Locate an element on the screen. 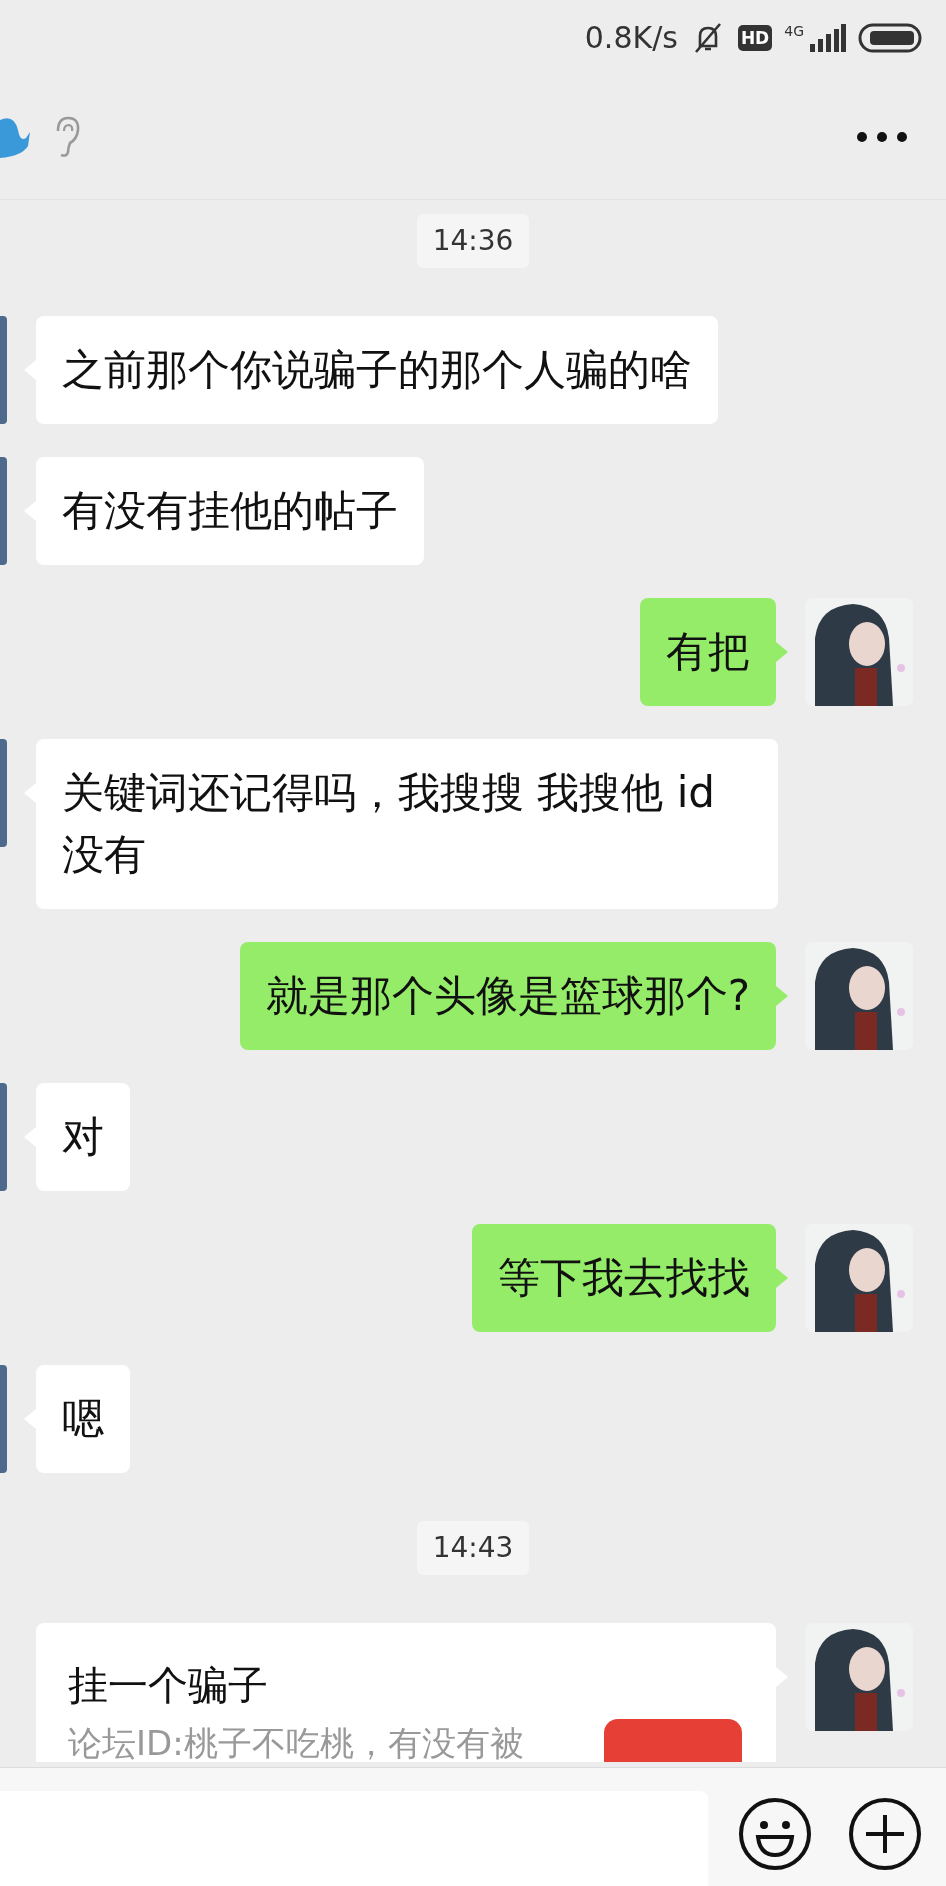  hd-badge: HD is located at coordinates (755, 37).